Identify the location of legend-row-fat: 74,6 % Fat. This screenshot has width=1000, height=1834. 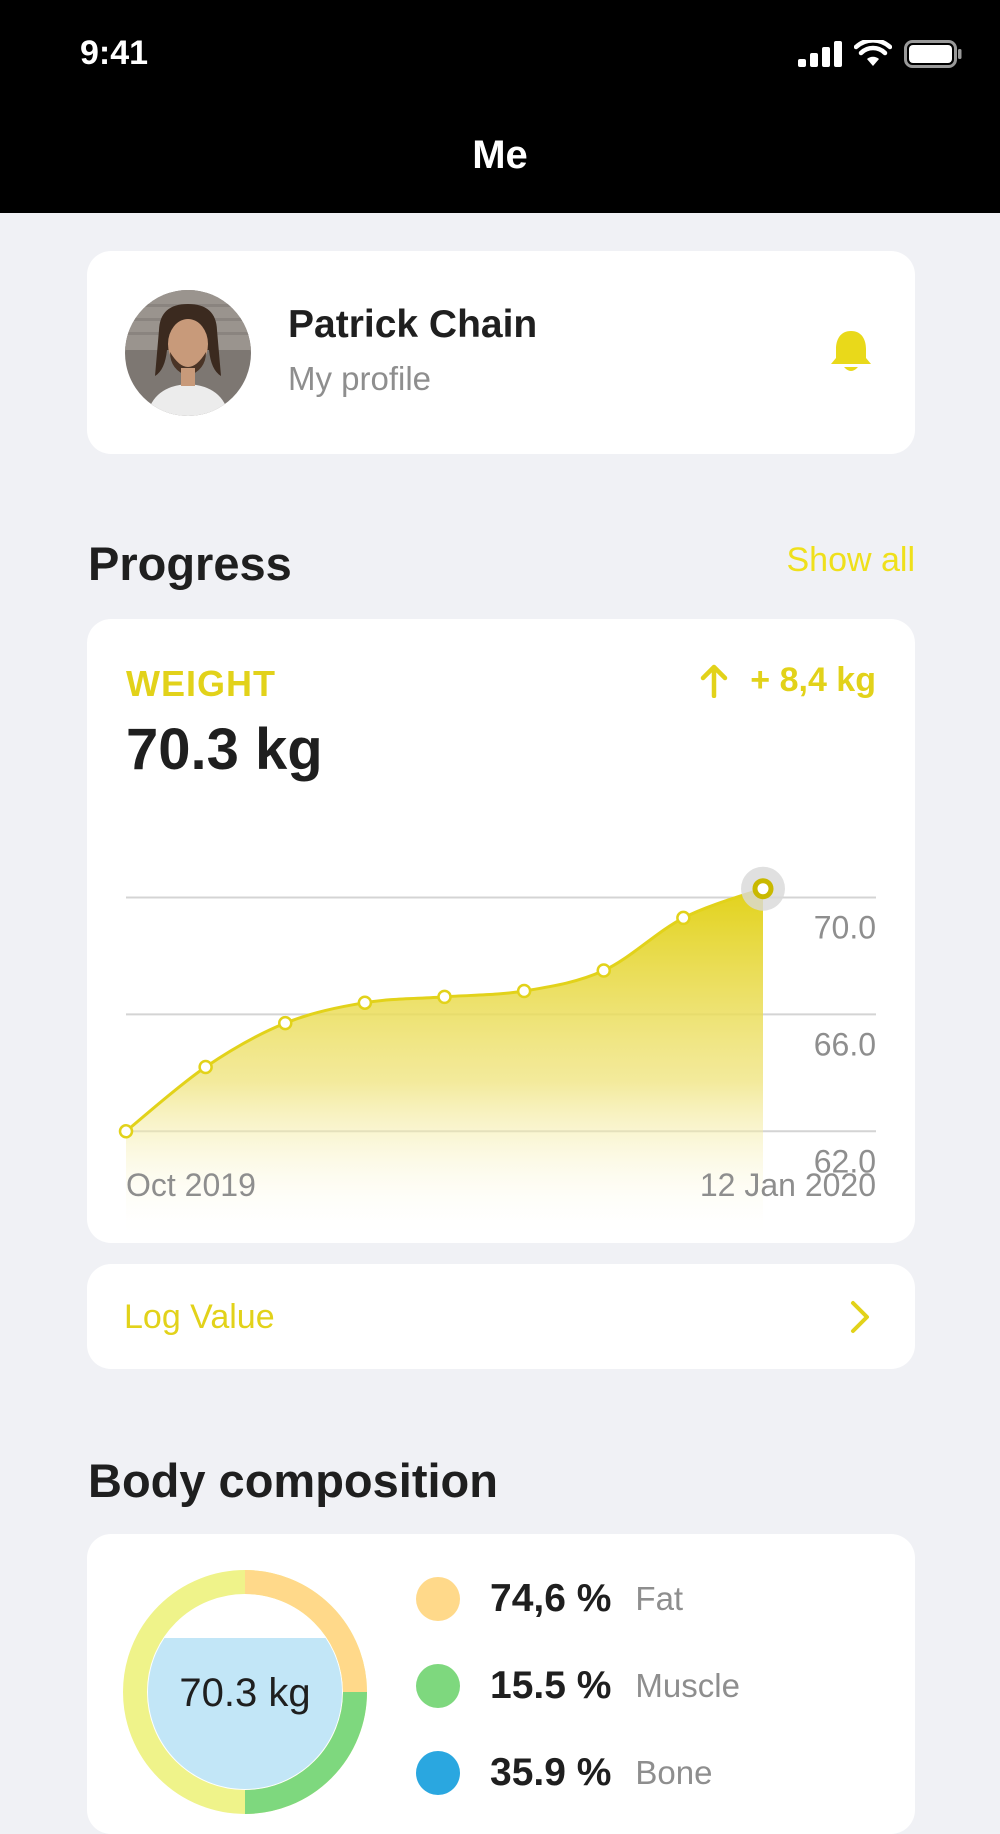
(549, 1599).